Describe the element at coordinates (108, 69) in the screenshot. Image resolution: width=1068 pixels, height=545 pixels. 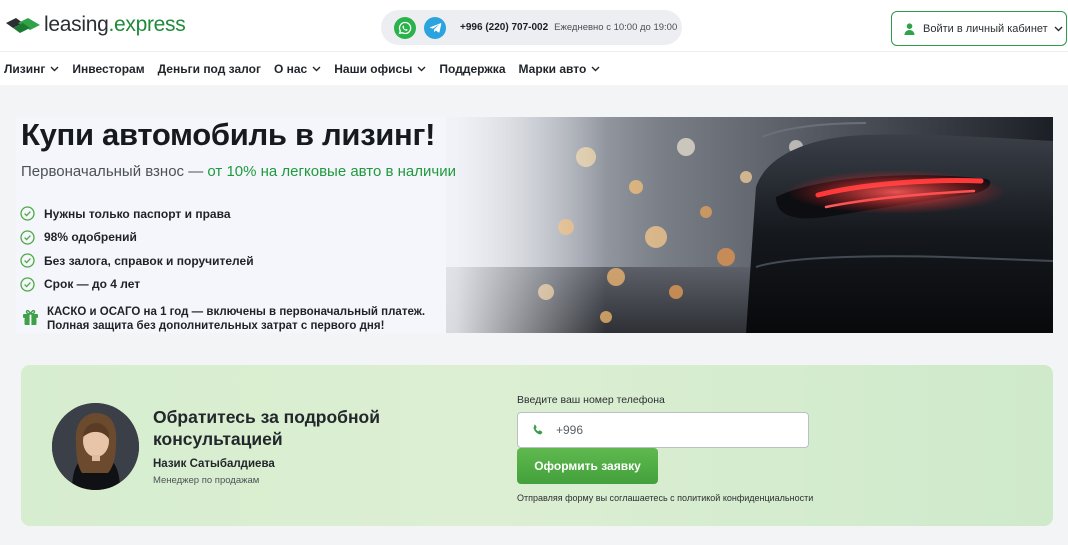
I see `nav-item-investors: Инвесторам` at that location.